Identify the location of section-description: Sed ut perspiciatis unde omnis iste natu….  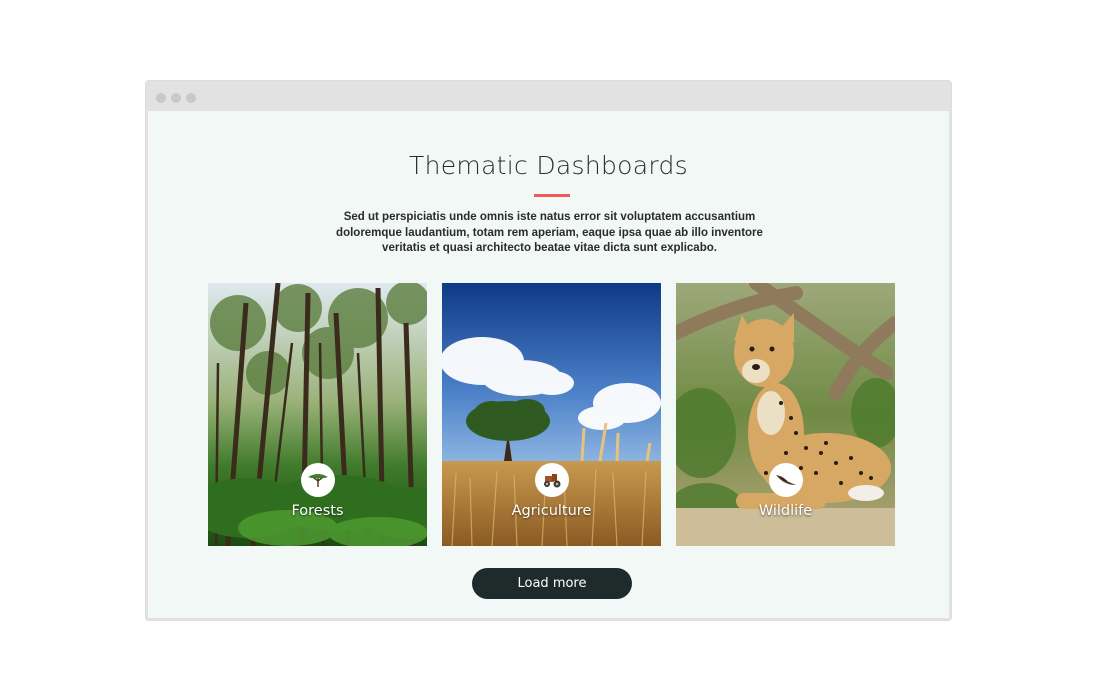
(549, 232).